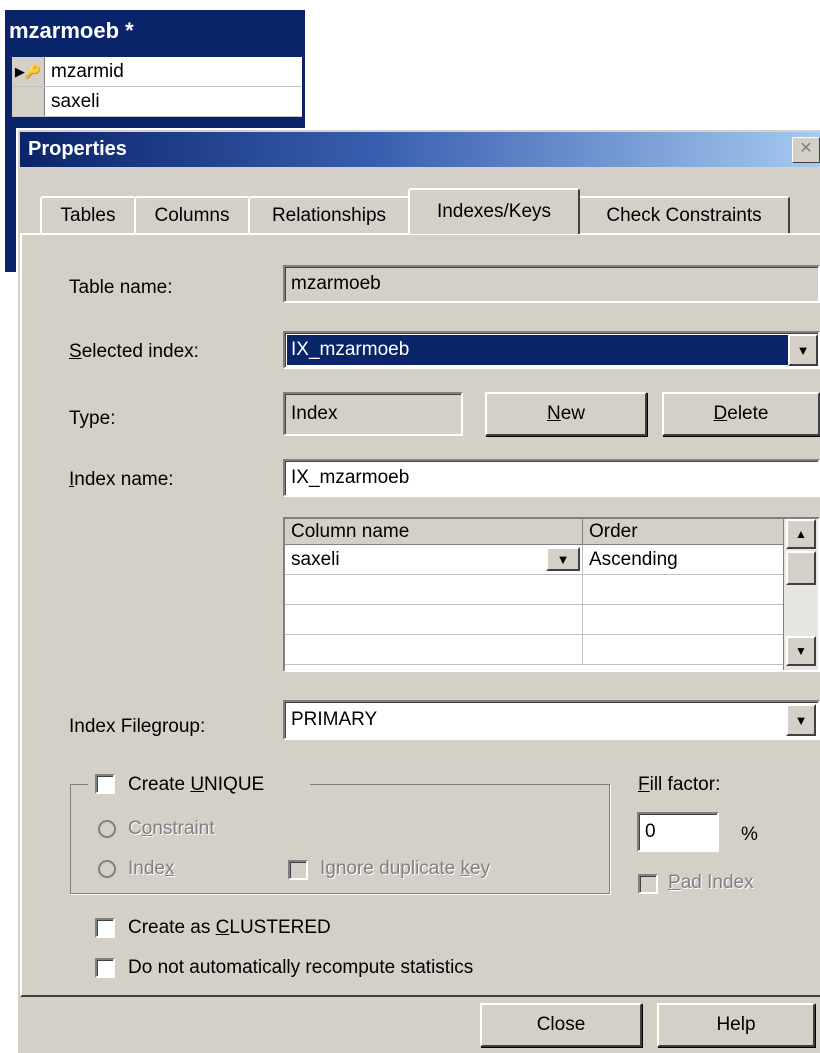 The width and height of the screenshot is (820, 1053). Describe the element at coordinates (105, 968) in the screenshot. I see `recompute-statistics-checkbox` at that location.